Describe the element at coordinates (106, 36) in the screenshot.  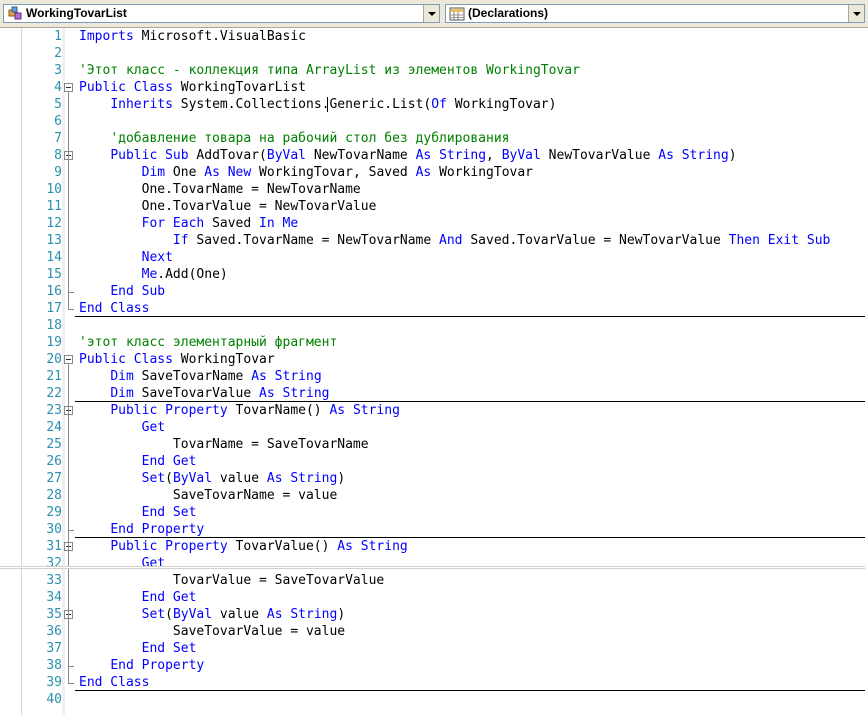
I see `keyword-token: Imports` at that location.